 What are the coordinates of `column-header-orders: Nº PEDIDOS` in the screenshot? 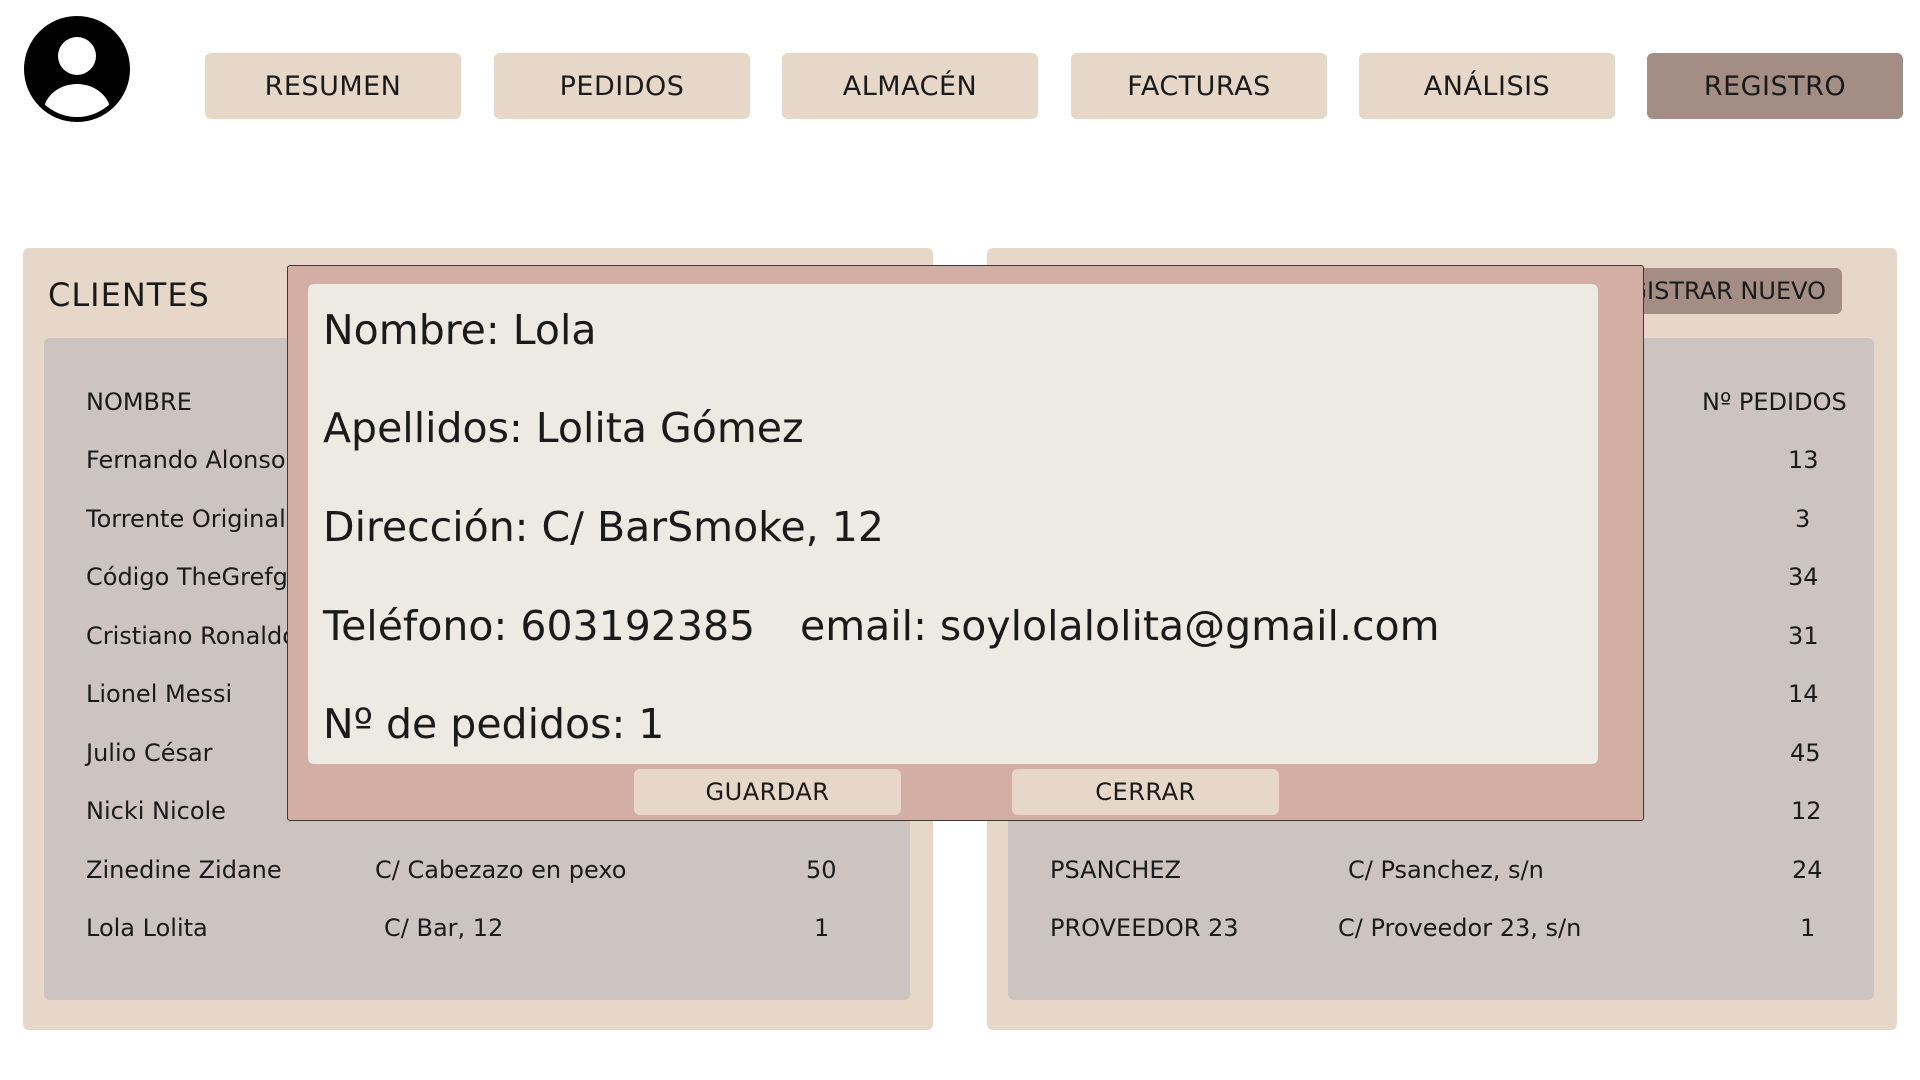 It's located at (1774, 402).